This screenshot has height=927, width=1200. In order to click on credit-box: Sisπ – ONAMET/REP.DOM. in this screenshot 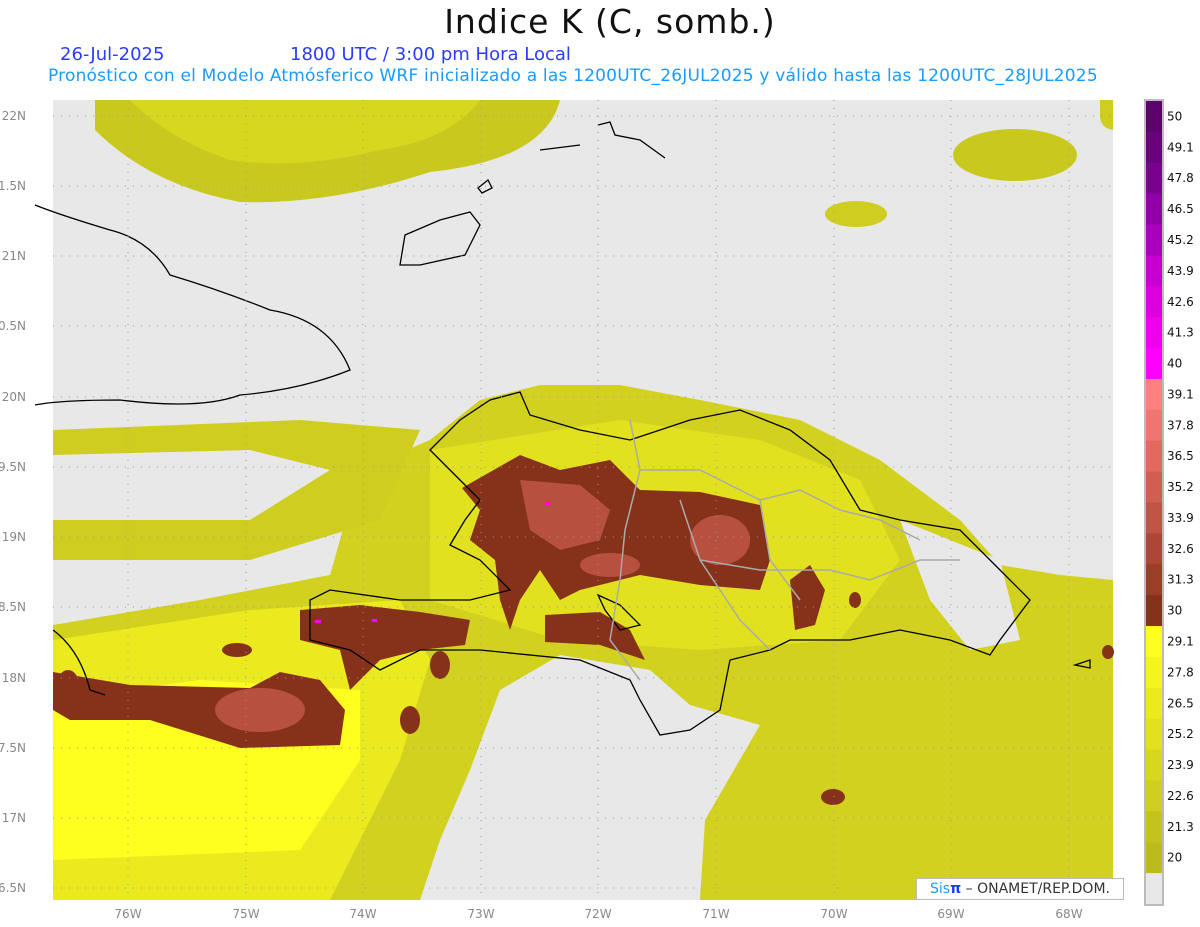, I will do `click(1020, 889)`.